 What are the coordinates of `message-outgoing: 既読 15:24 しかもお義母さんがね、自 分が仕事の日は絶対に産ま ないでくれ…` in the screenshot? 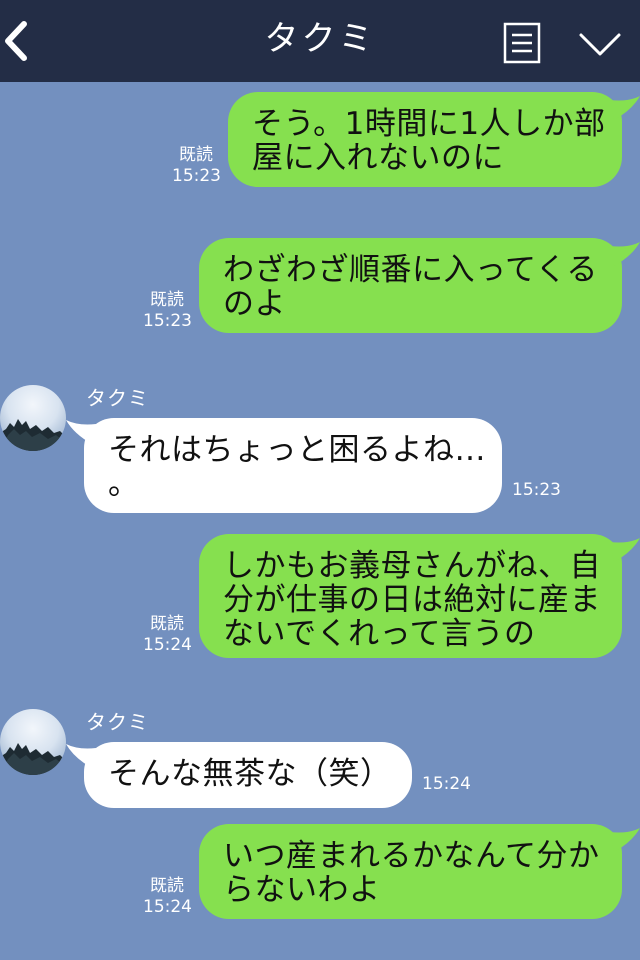 It's located at (320, 604).